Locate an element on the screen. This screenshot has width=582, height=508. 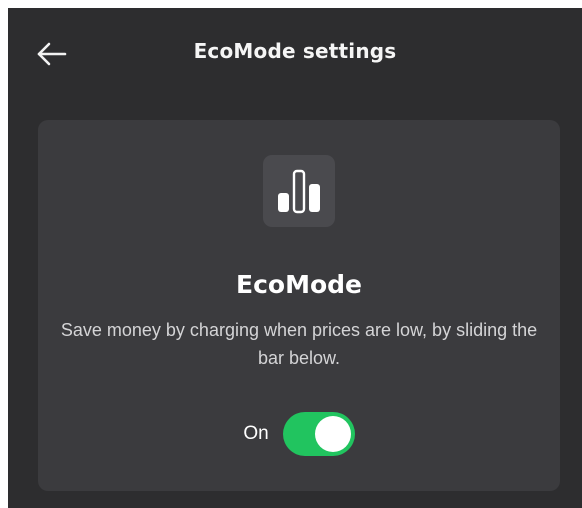
icon-tile is located at coordinates (299, 191).